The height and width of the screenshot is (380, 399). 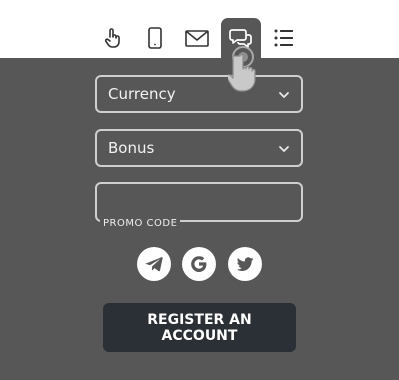 I want to click on tab-one-click, so click(x=113, y=38).